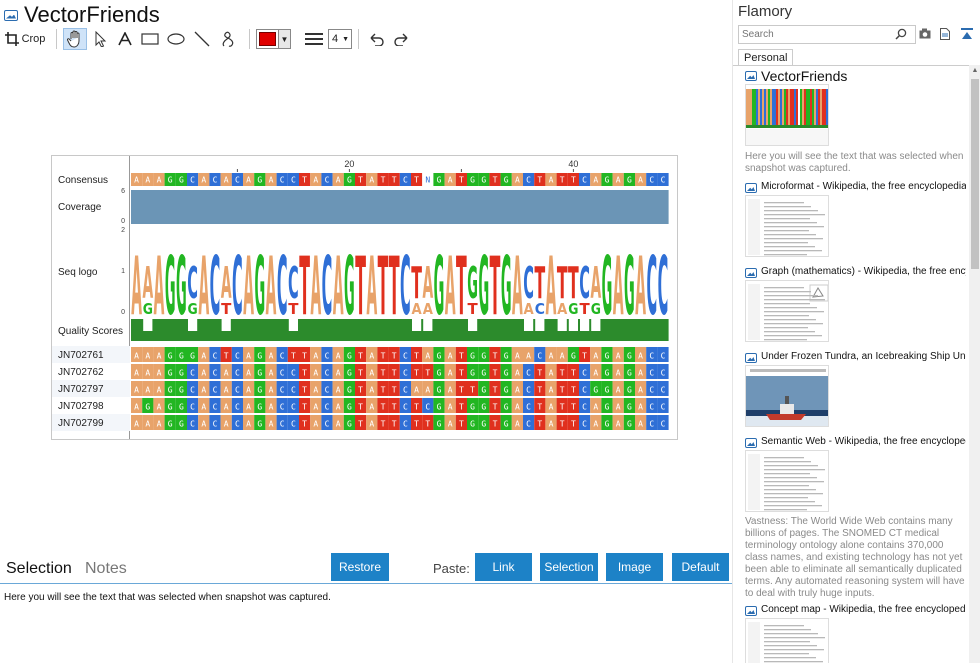 The height and width of the screenshot is (663, 980). Describe the element at coordinates (901, 34) in the screenshot. I see `search-icon` at that location.